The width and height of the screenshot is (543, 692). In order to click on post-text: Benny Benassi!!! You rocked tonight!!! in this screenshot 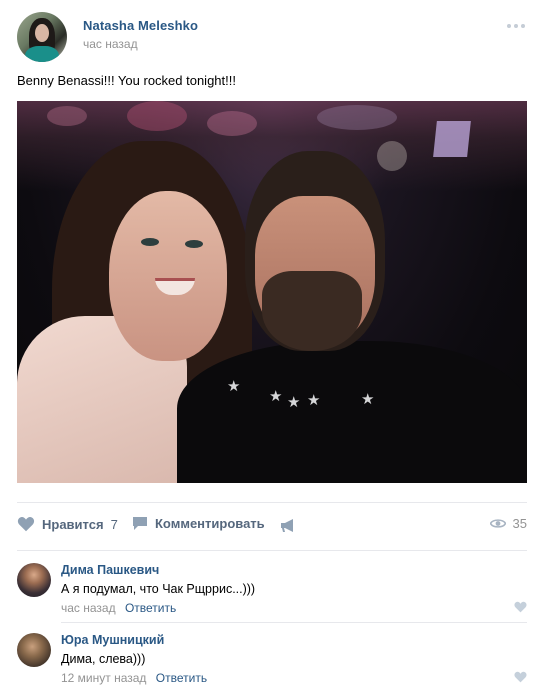, I will do `click(126, 80)`.